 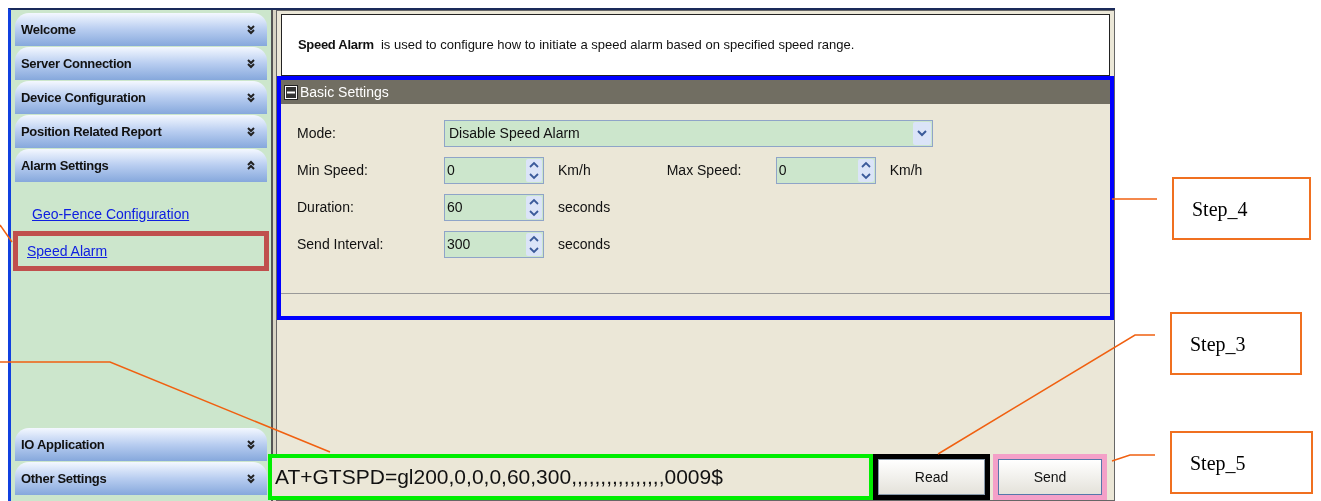 I want to click on description-text: Speed Alarm is used to configure how to initiate a speed alarm based on specified speed range., so click(x=695, y=45).